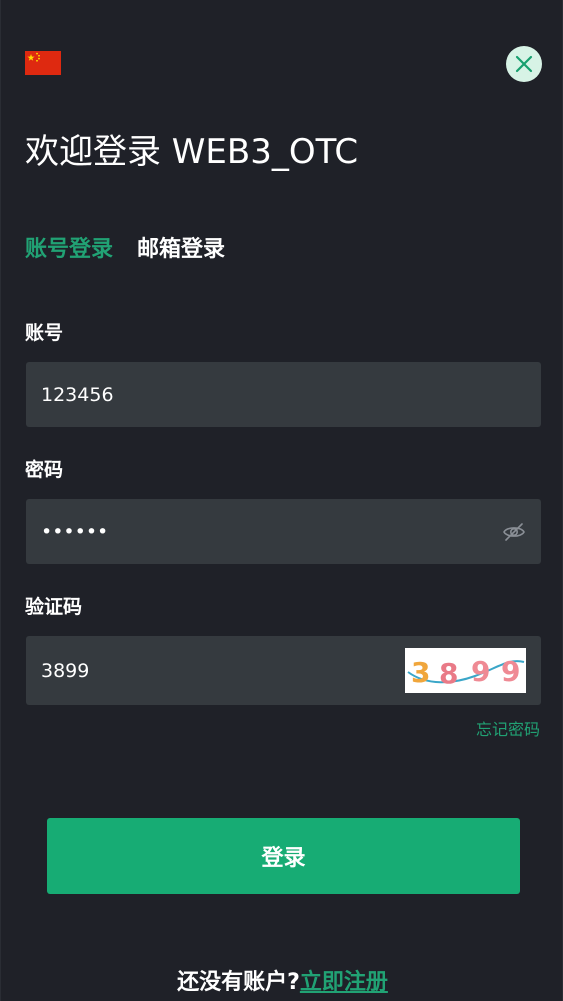 The image size is (563, 1001). I want to click on captcha-field-box: 3 8 9 9, so click(283, 670).